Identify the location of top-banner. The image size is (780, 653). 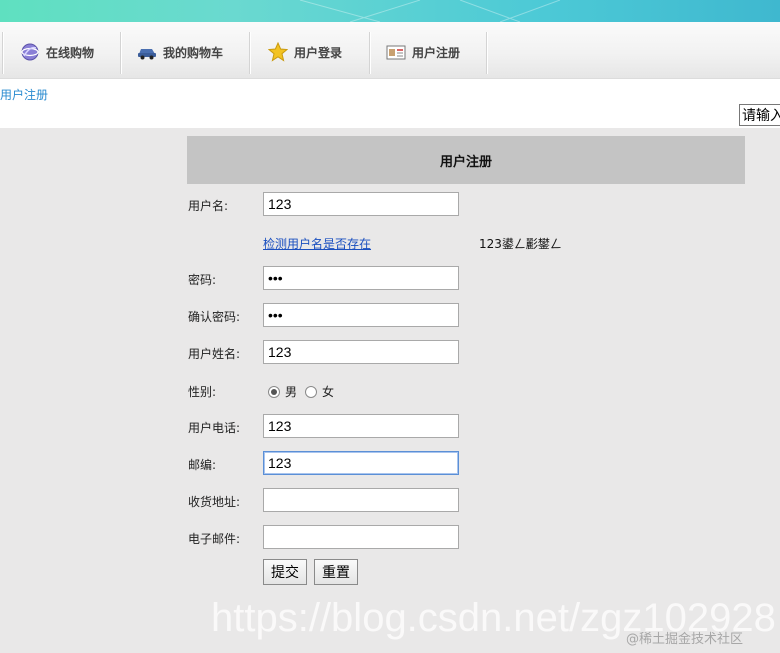
(390, 11).